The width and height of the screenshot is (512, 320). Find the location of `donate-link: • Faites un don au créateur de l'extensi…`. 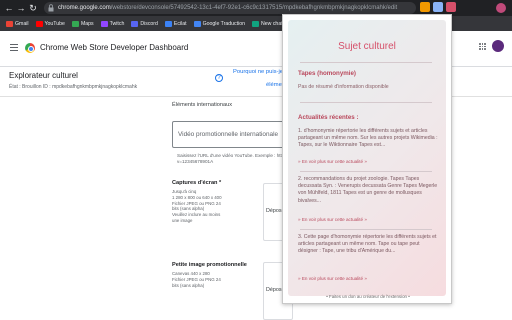

donate-link: • Faites un don au créateur de l'extensi… is located at coordinates (368, 296).